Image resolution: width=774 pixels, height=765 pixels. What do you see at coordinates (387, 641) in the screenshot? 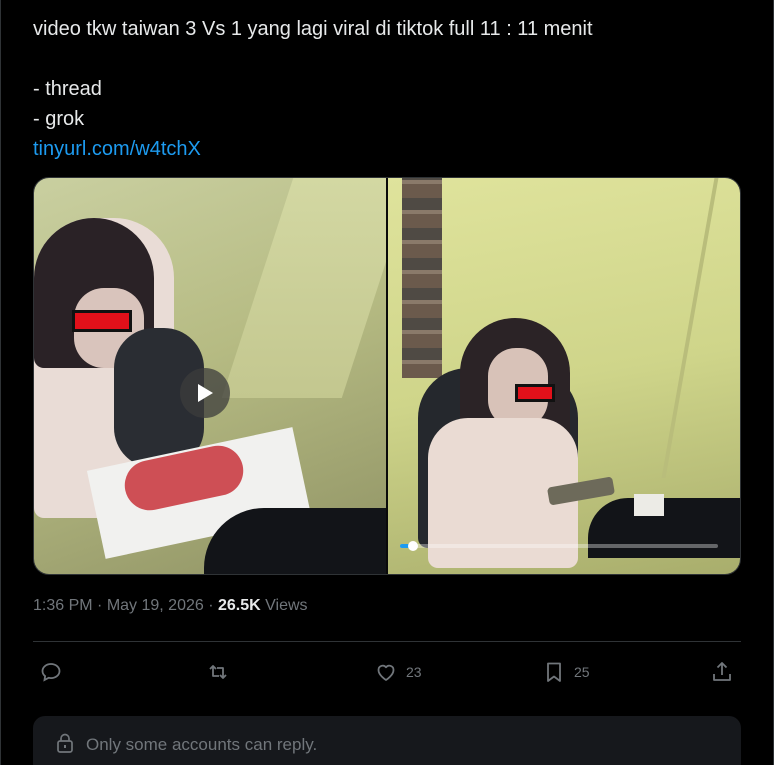
I see `divider` at bounding box center [387, 641].